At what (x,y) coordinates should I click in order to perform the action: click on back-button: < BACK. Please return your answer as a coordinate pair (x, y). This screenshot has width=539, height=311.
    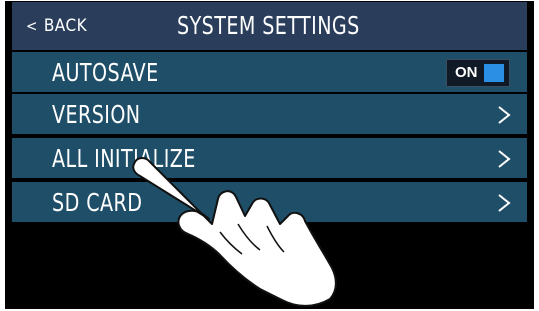
    Looking at the image, I should click on (56, 26).